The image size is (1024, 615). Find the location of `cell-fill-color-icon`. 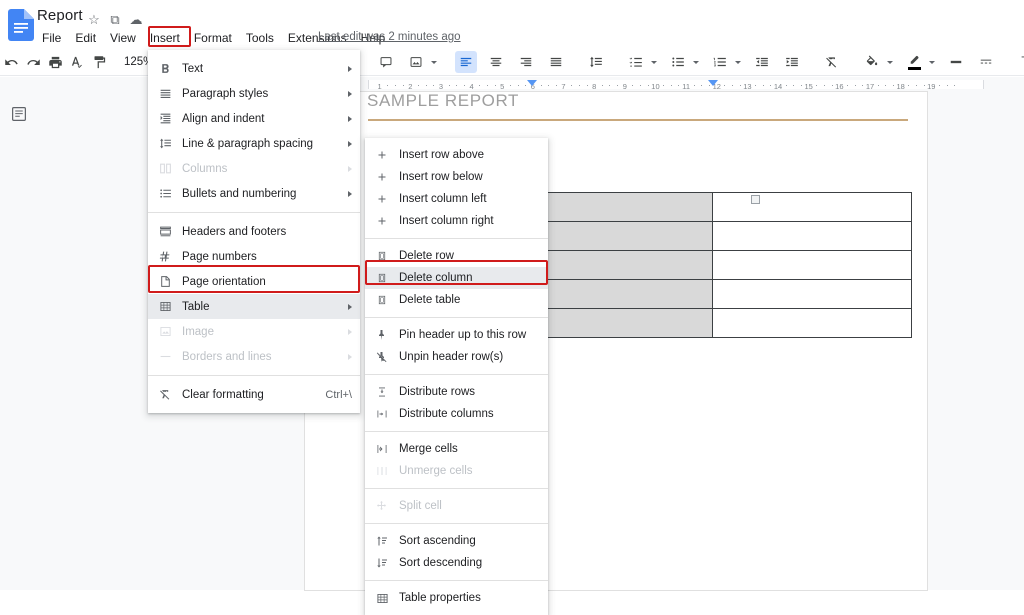

cell-fill-color-icon is located at coordinates (872, 62).